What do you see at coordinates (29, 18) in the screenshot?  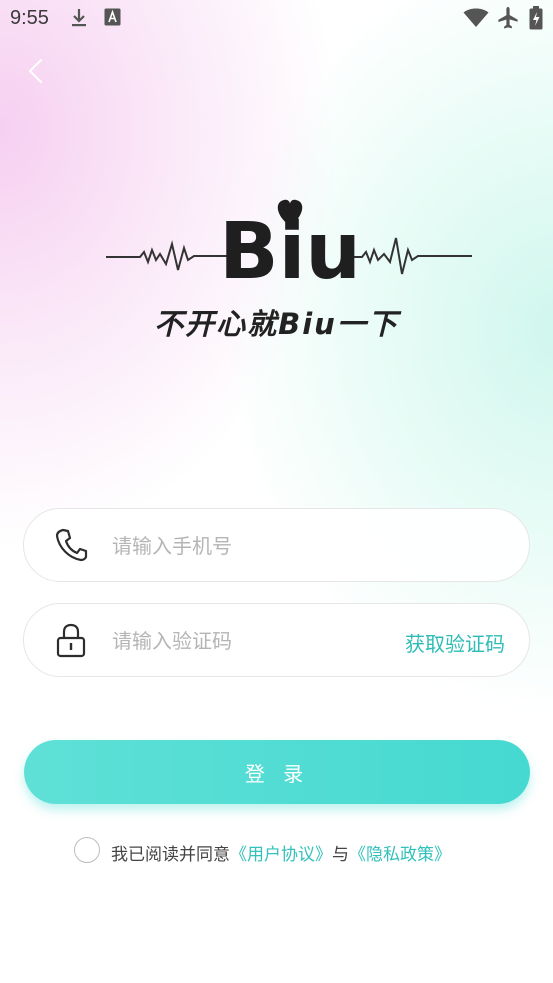 I see `status-time: 9:55` at bounding box center [29, 18].